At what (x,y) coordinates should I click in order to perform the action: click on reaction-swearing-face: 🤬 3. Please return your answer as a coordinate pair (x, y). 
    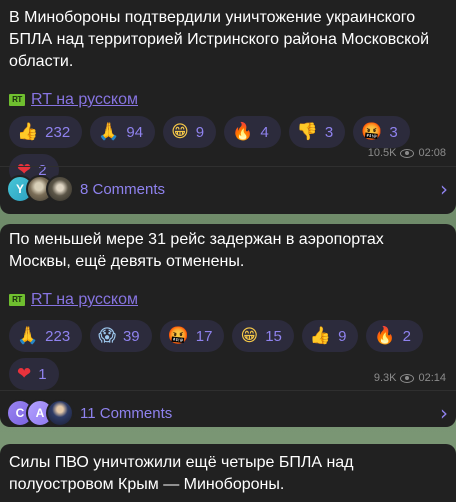
    Looking at the image, I should click on (381, 132).